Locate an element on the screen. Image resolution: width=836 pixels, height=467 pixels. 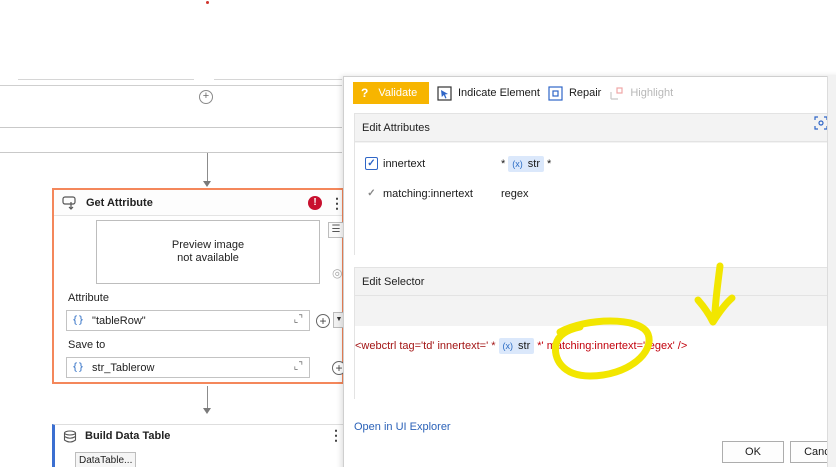
indicate-element-icon is located at coordinates (444, 93).